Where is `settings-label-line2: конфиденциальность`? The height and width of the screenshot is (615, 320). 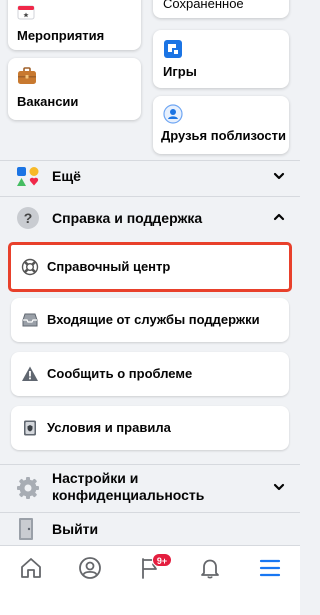
settings-label-line2: конфиденциальность is located at coordinates (128, 495).